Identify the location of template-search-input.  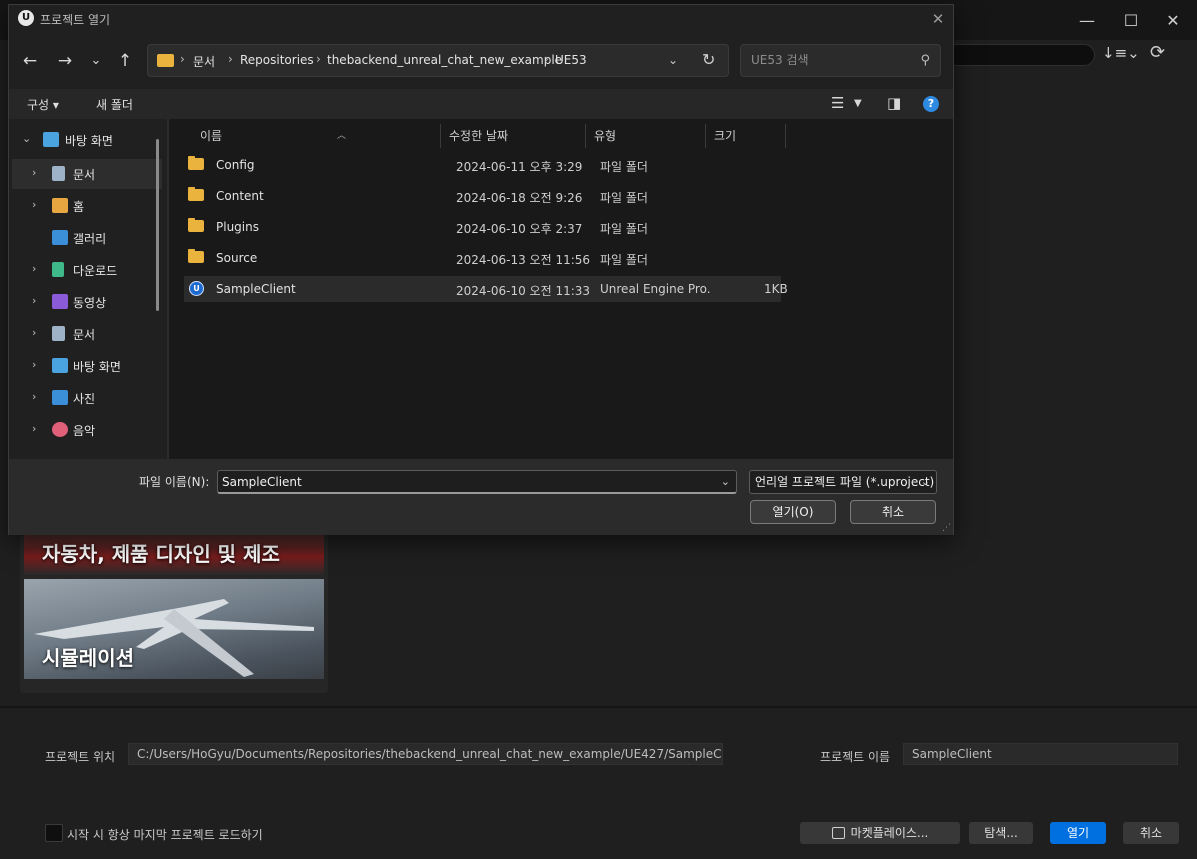
(1017, 55).